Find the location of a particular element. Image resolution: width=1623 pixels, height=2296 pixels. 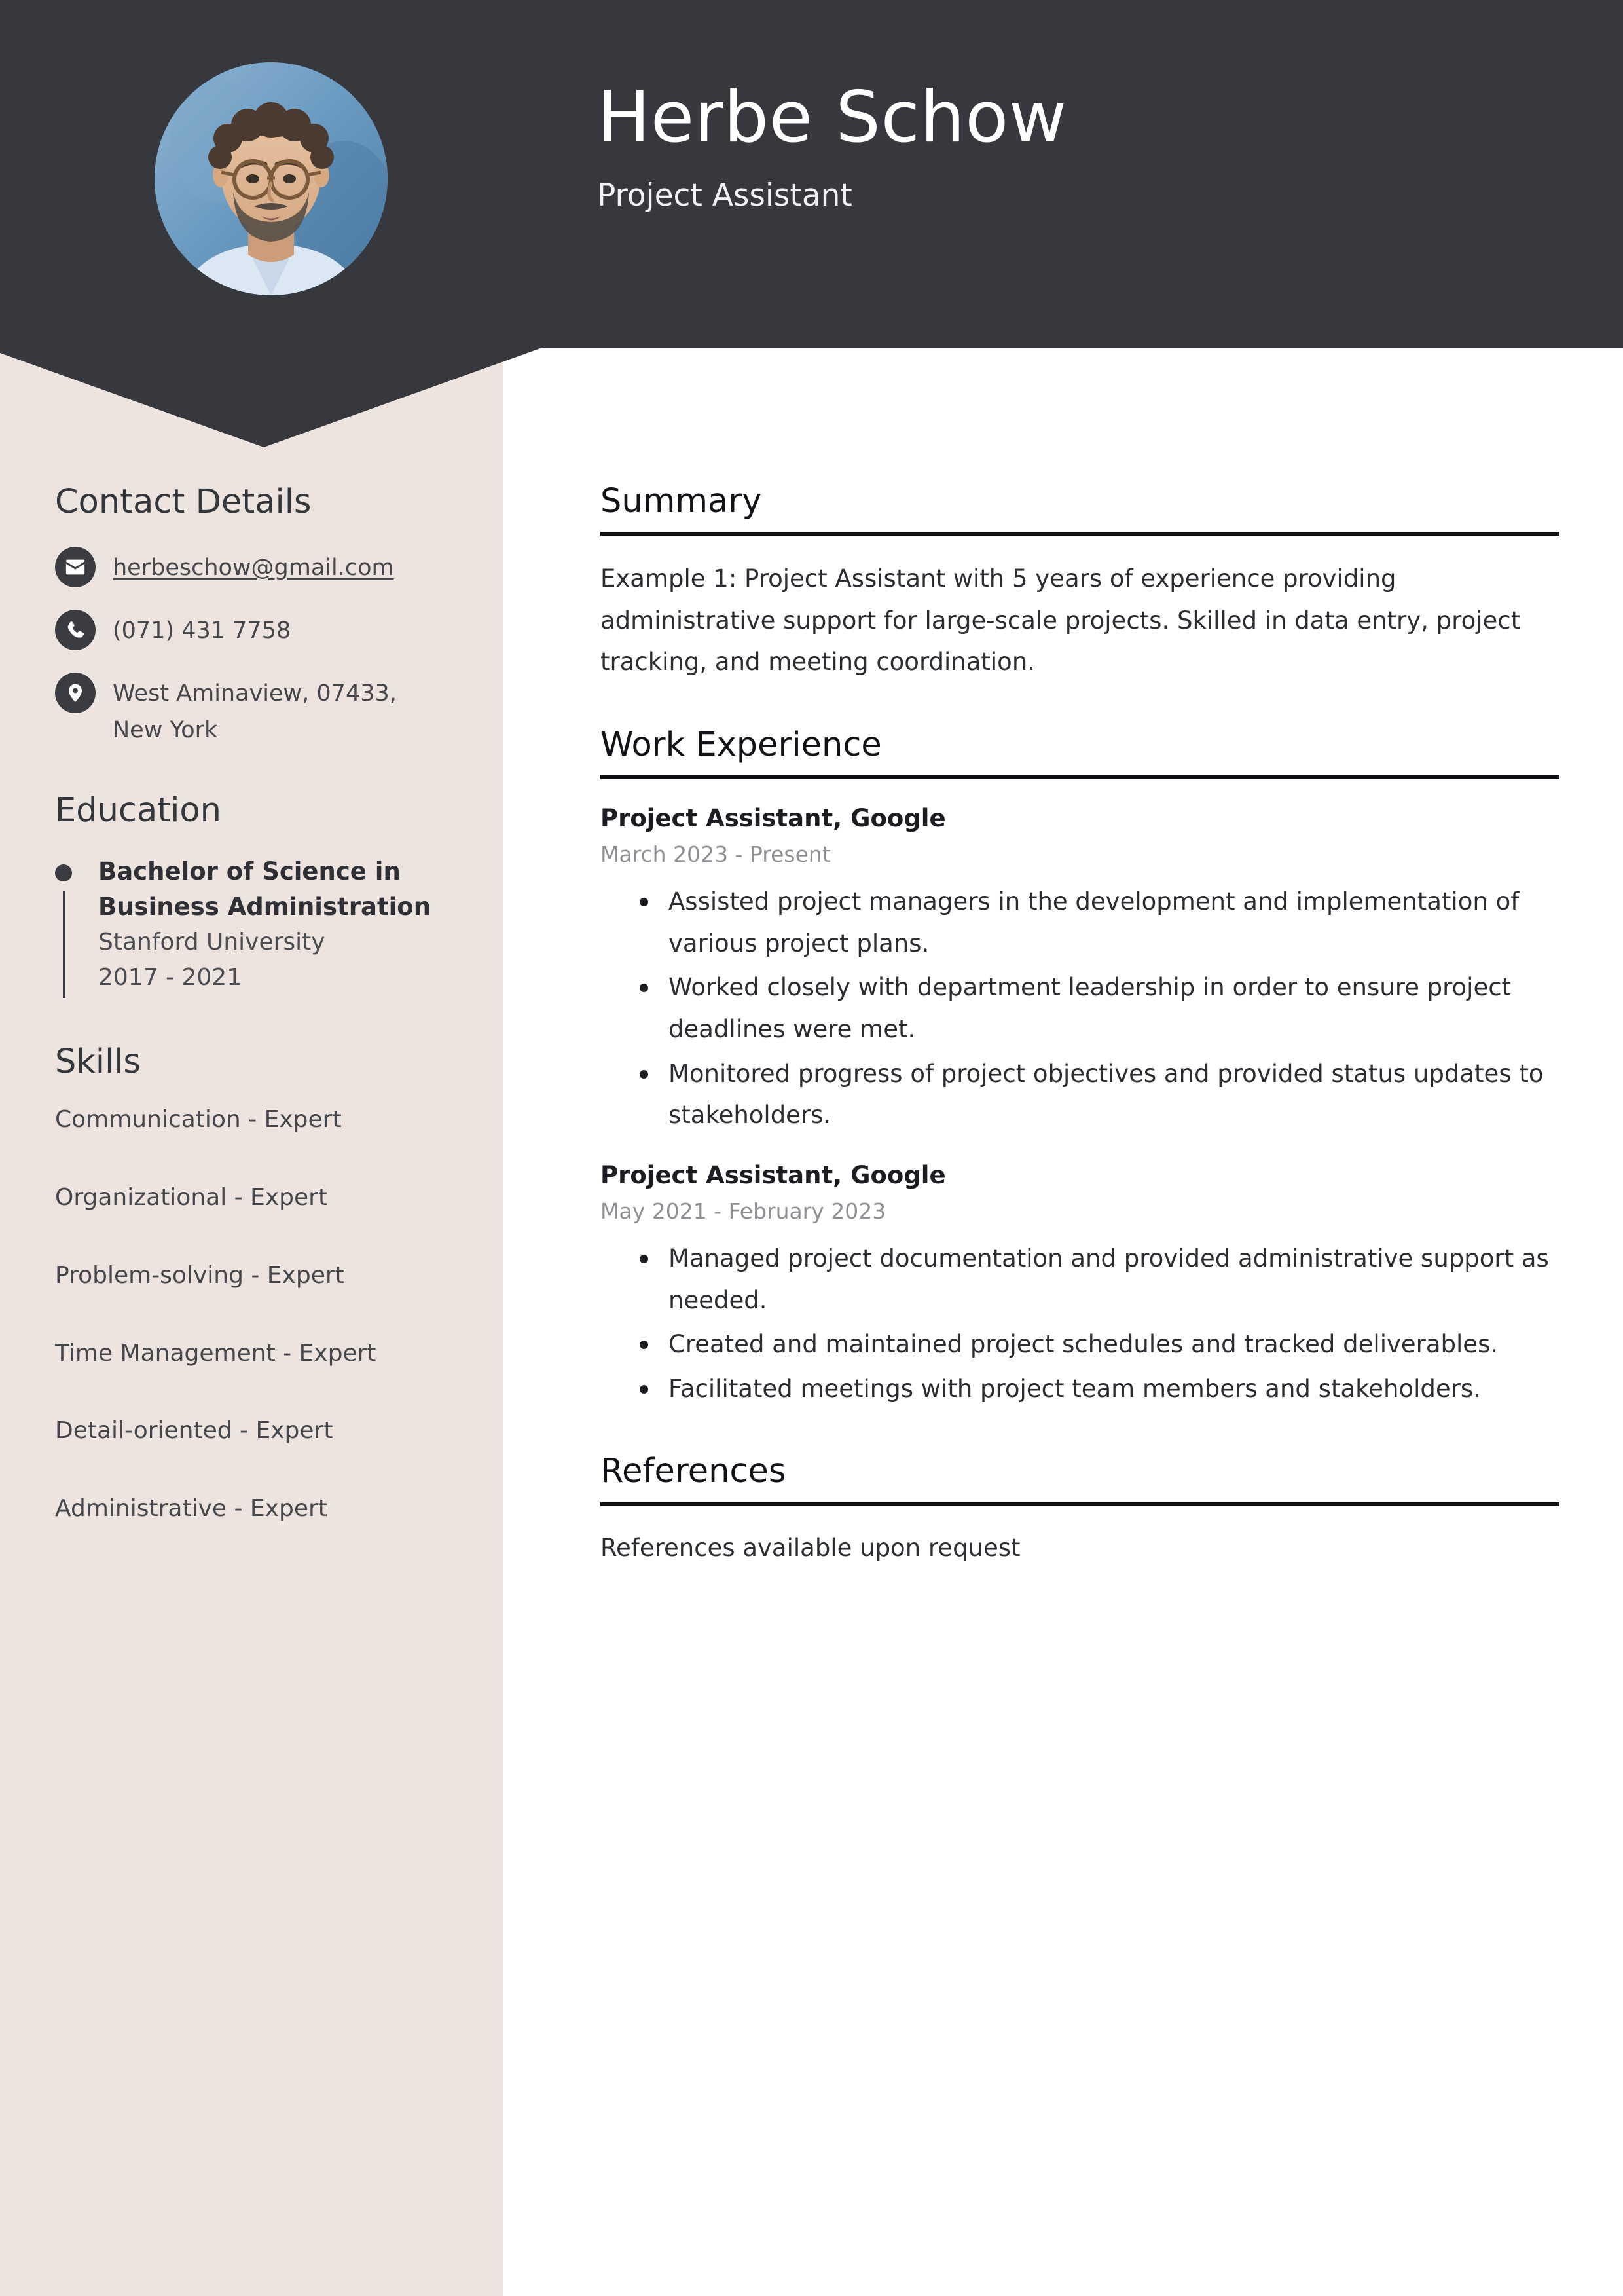

header-chevron-shape is located at coordinates (271, 400).